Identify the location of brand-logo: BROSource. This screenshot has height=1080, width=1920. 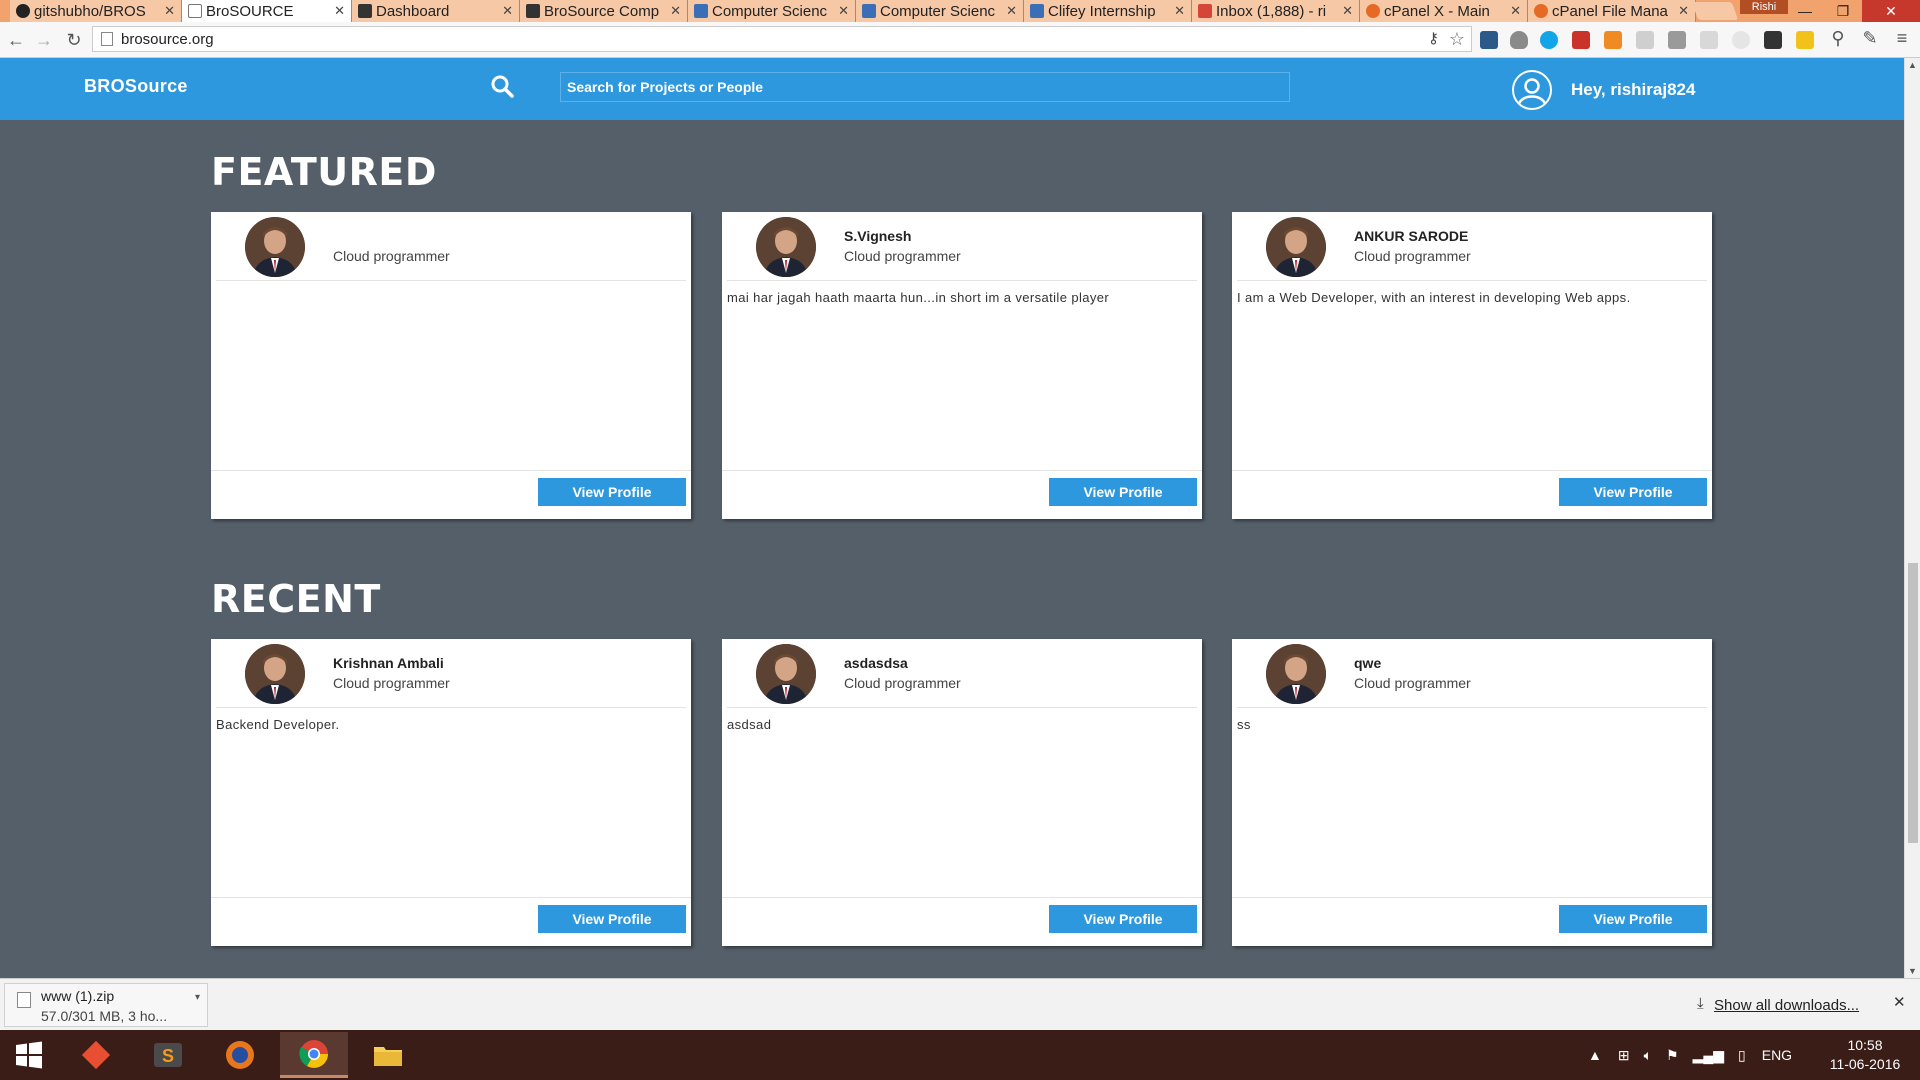
(136, 86).